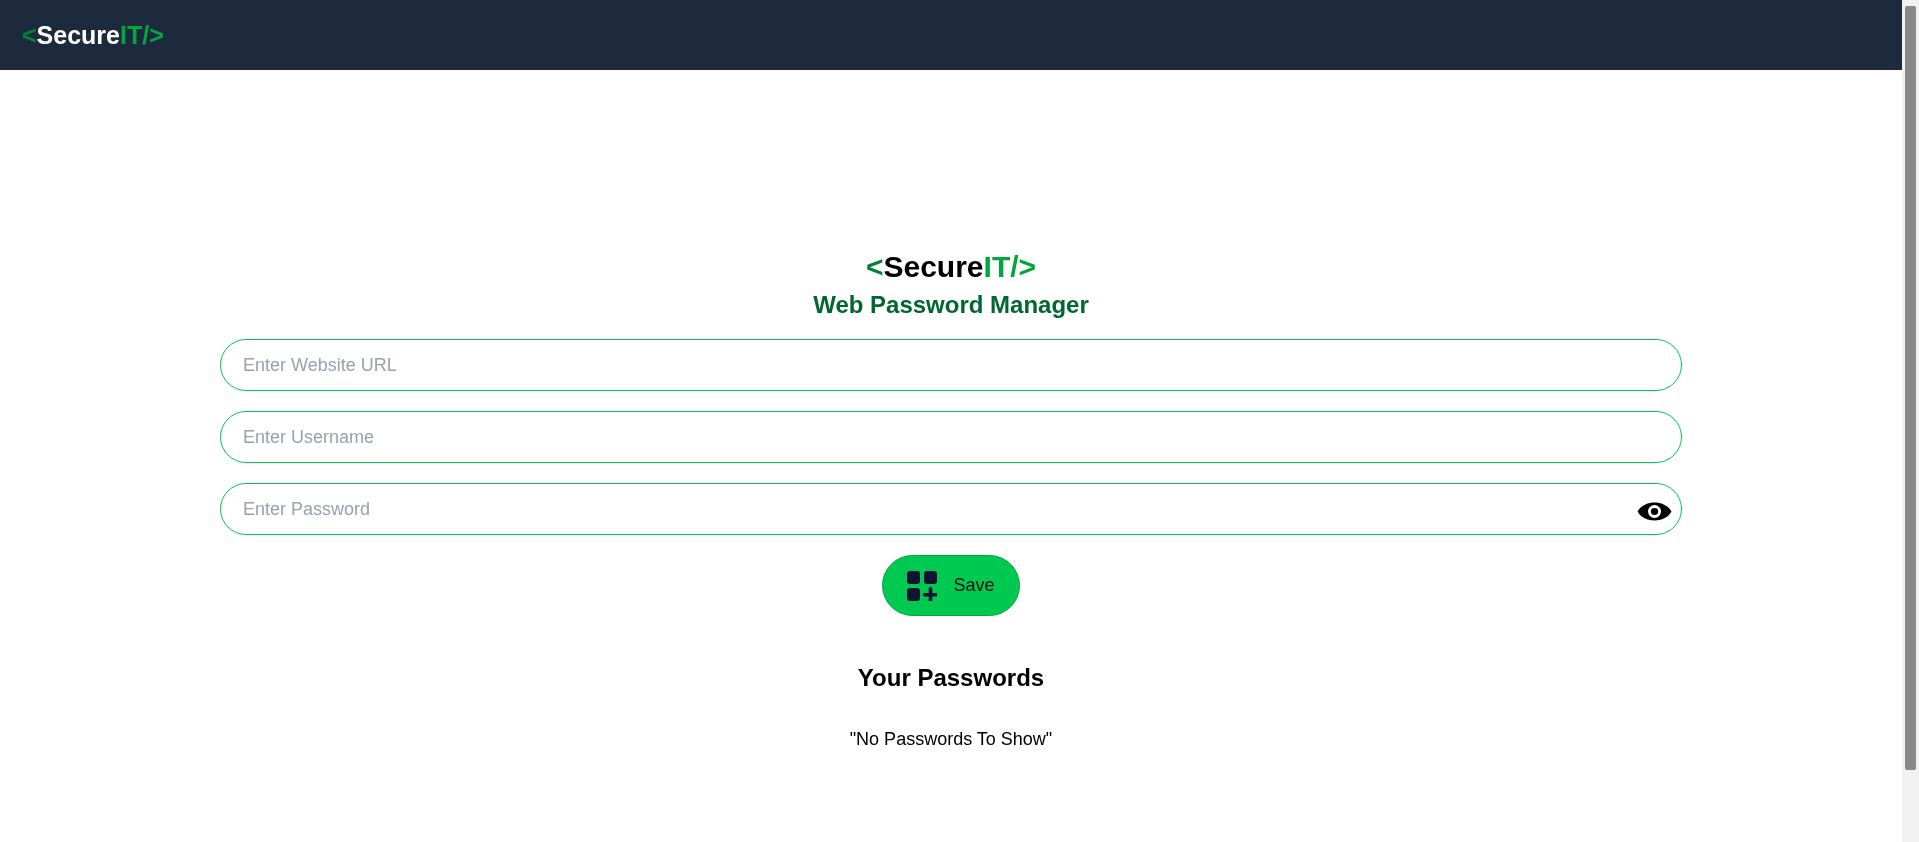 The width and height of the screenshot is (1919, 842). Describe the element at coordinates (951, 365) in the screenshot. I see `input-field: Enter Website URL` at that location.